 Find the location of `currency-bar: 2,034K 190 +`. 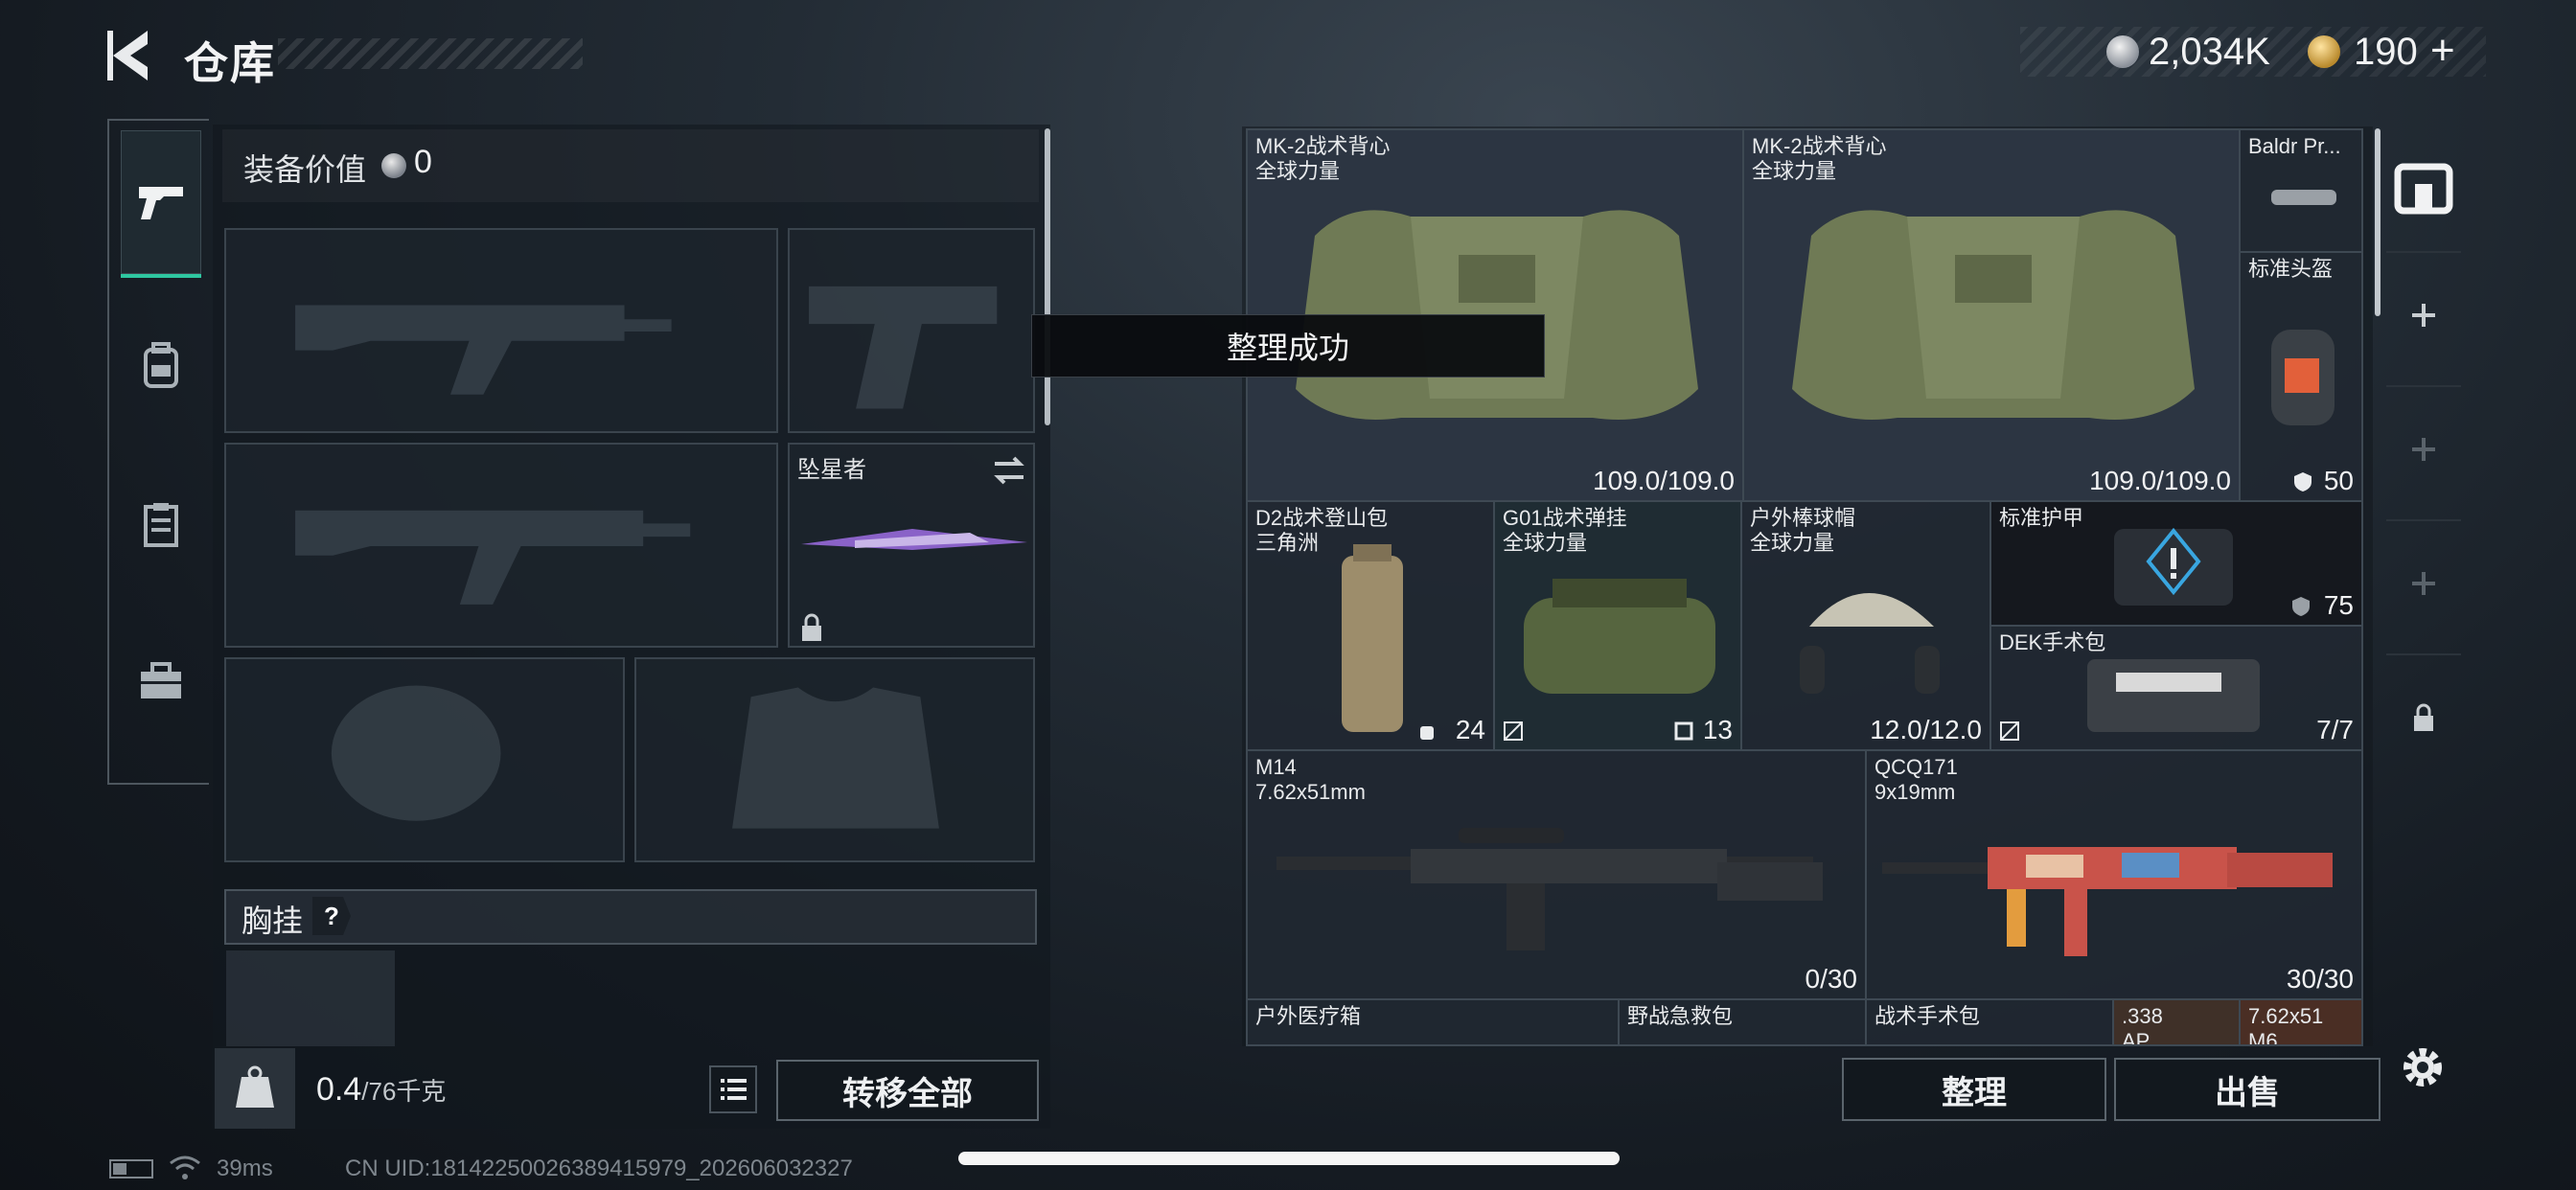

currency-bar: 2,034K 190 + is located at coordinates (2253, 52).